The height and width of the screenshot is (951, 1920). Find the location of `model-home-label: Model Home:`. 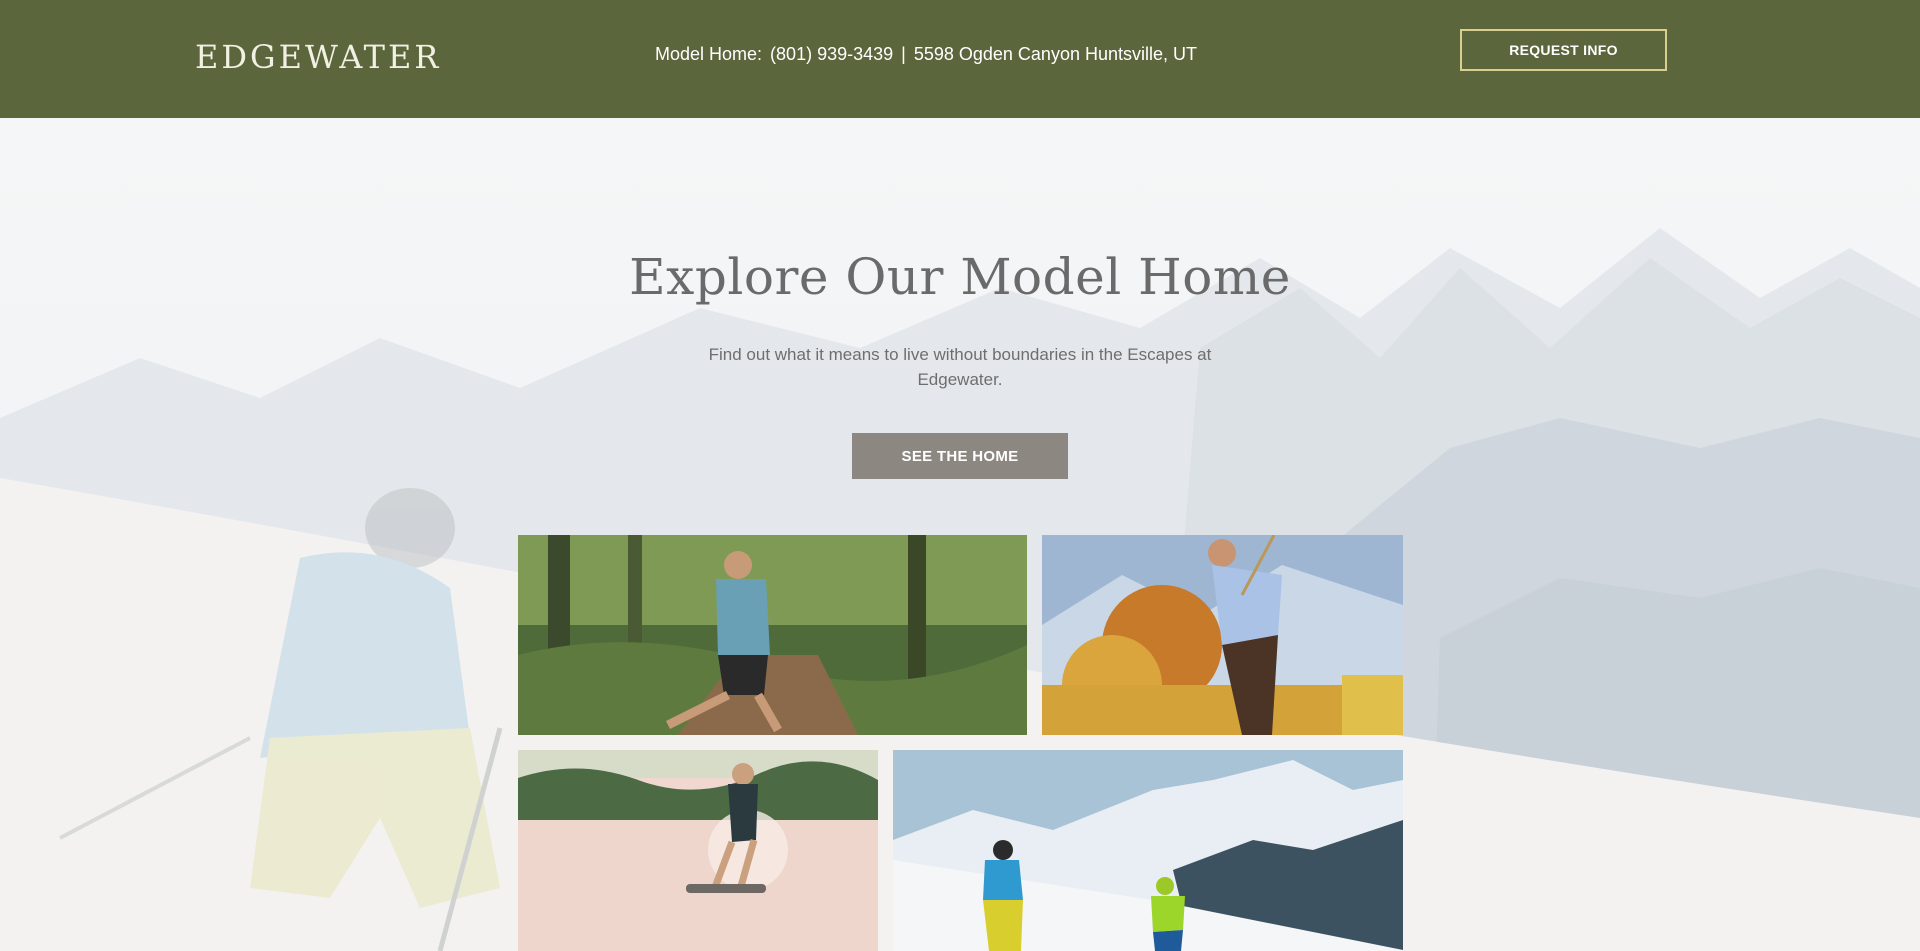

model-home-label: Model Home: is located at coordinates (709, 54).